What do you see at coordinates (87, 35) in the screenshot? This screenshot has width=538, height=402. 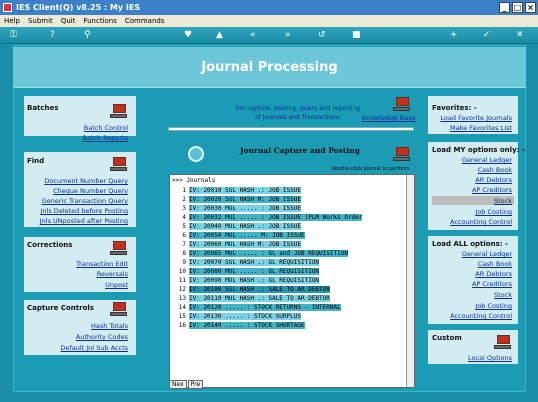 I see `search-icon: ⚲` at bounding box center [87, 35].